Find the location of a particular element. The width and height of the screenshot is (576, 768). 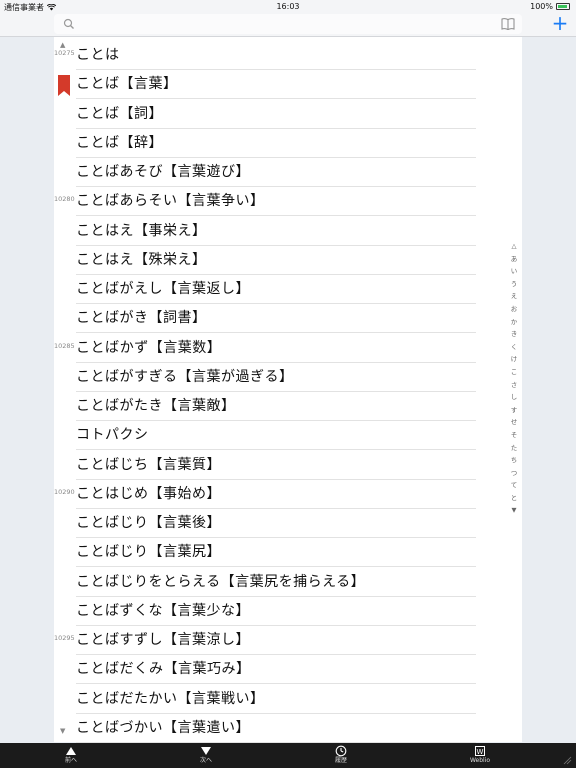

index-letter: ち is located at coordinates (514, 460).